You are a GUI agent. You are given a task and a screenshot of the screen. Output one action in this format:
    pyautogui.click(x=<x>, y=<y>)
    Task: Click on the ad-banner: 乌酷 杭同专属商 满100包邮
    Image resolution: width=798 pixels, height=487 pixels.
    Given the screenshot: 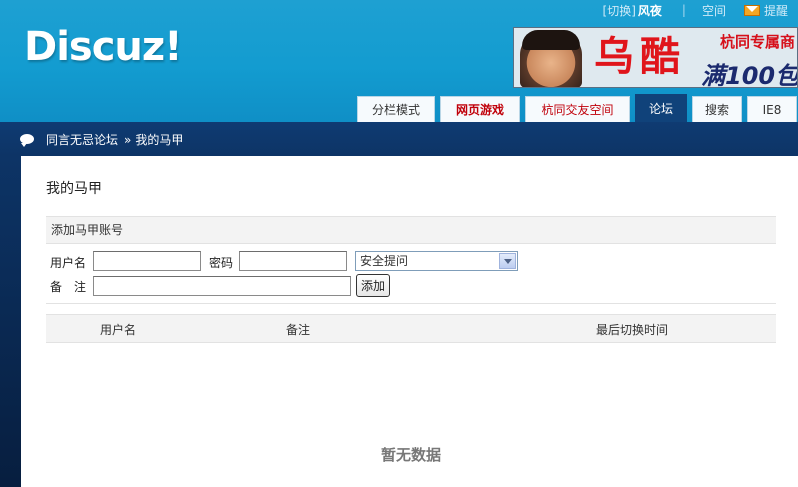 What is the action you would take?
    pyautogui.click(x=655, y=57)
    